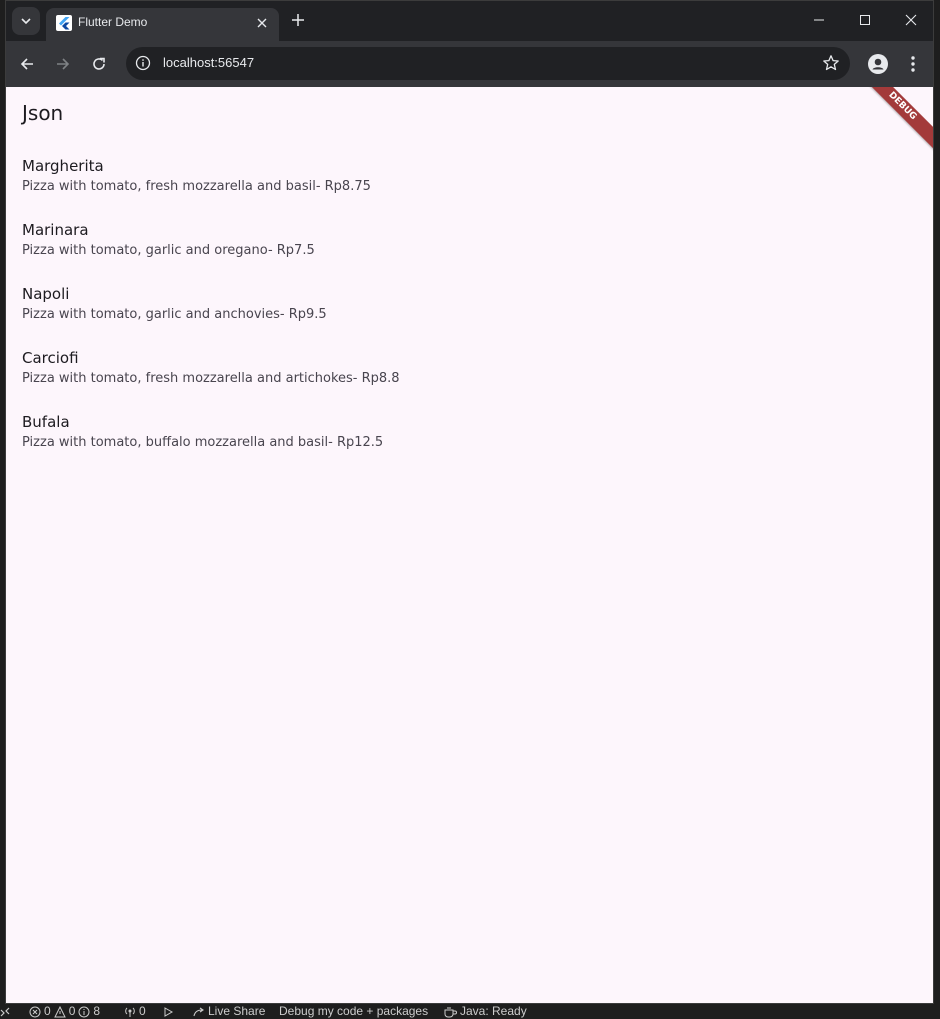 Image resolution: width=940 pixels, height=1019 pixels. I want to click on back-button, so click(27, 64).